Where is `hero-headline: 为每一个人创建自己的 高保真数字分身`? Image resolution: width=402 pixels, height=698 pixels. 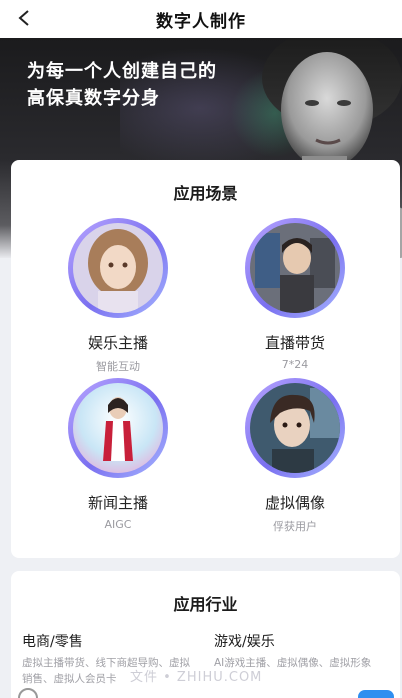 hero-headline: 为每一个人创建自己的 高保真数字分身 is located at coordinates (122, 85).